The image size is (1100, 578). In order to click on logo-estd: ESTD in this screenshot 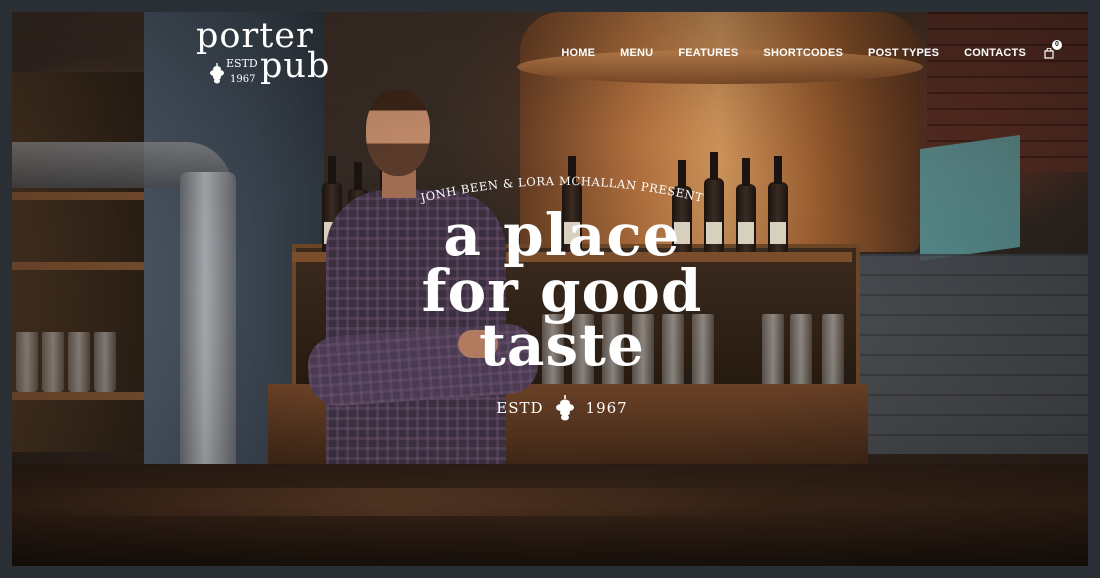, I will do `click(242, 63)`.